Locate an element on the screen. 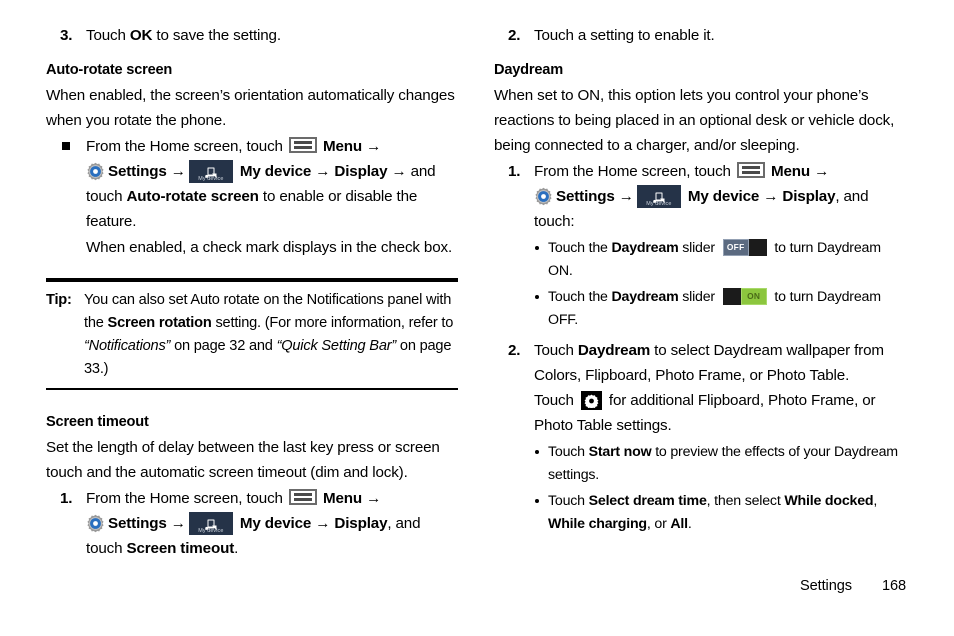  text-fragment: . is located at coordinates (236, 548).